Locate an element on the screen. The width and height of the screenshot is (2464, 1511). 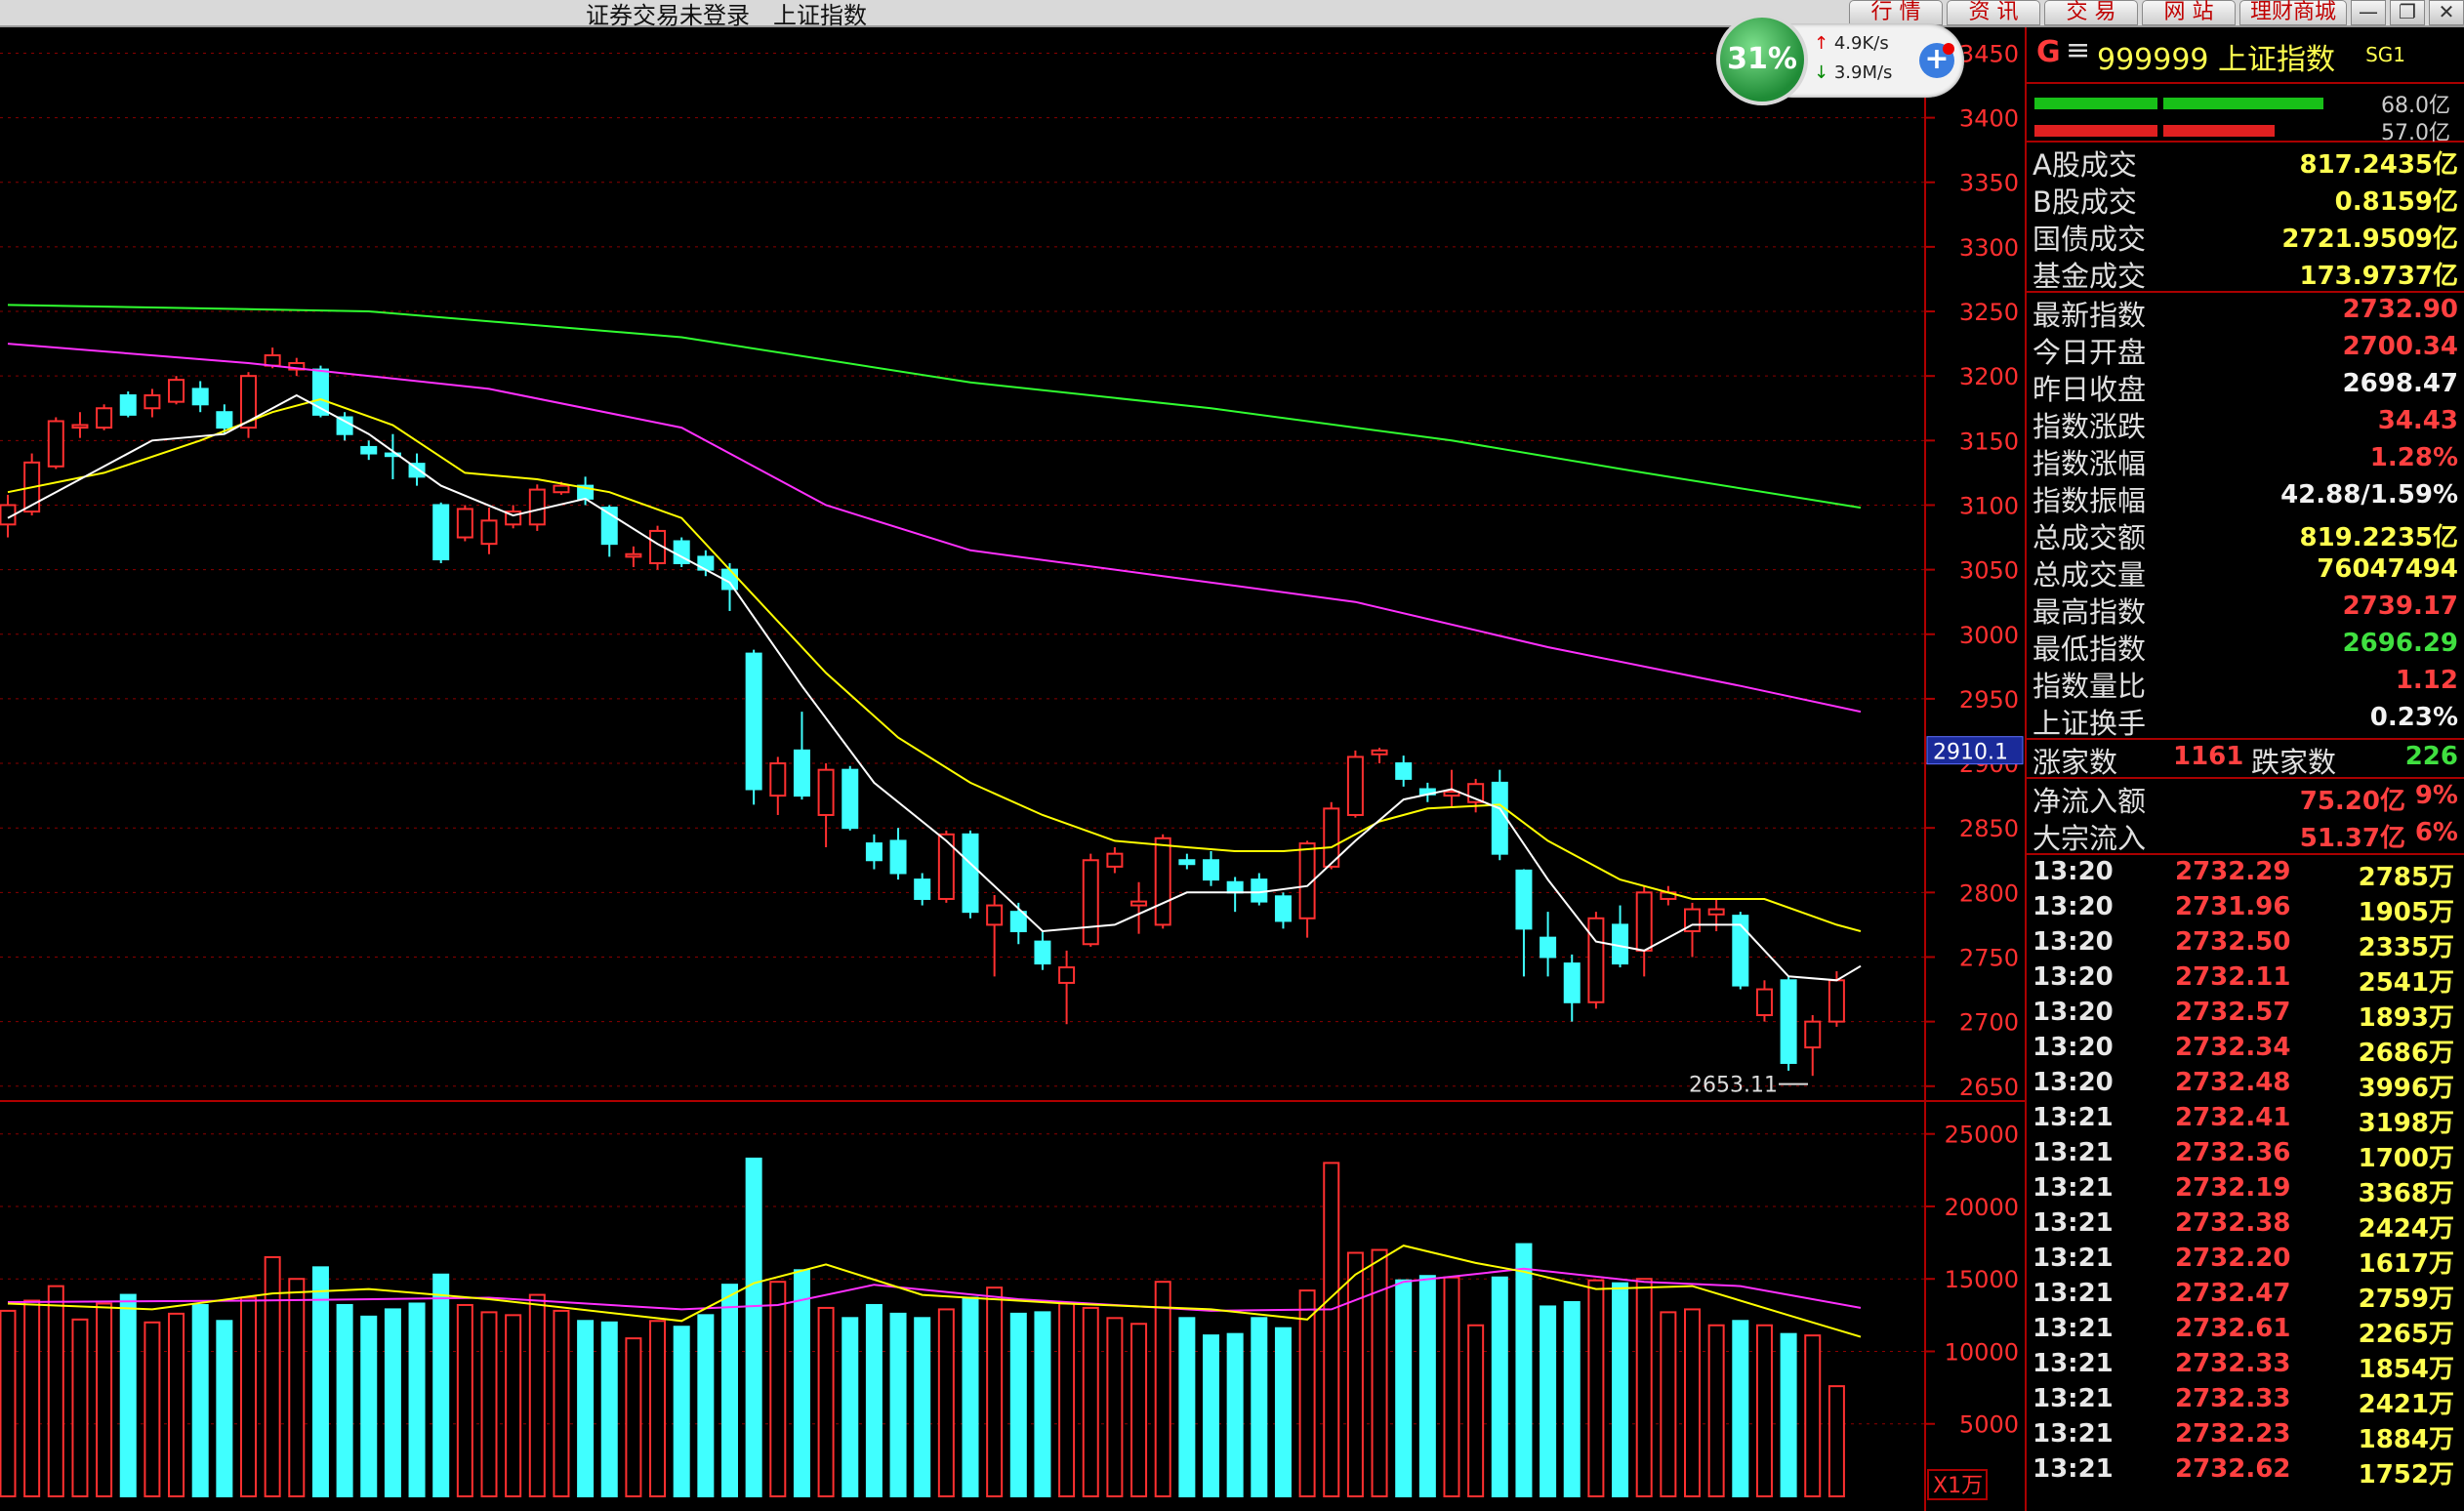
cpu-percent: 31% is located at coordinates (1762, 59).